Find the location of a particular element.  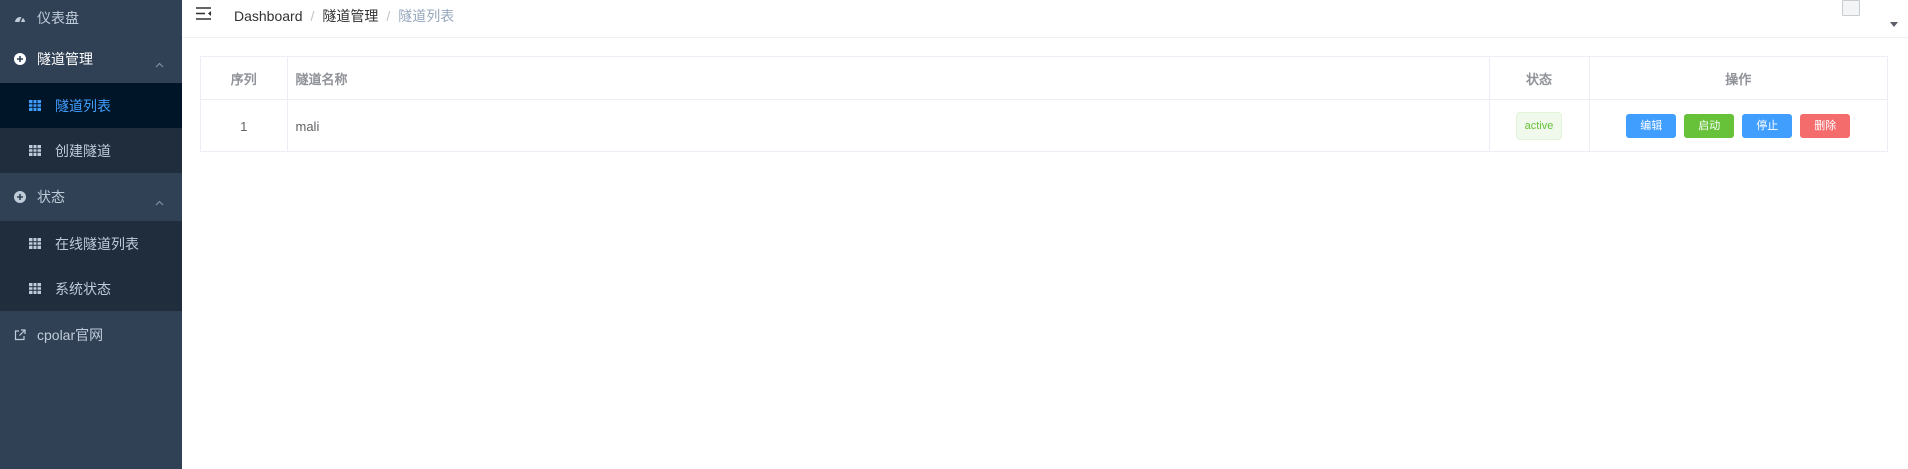

sidebar-item-tunnel-list: 隧道列表 is located at coordinates (91, 105).